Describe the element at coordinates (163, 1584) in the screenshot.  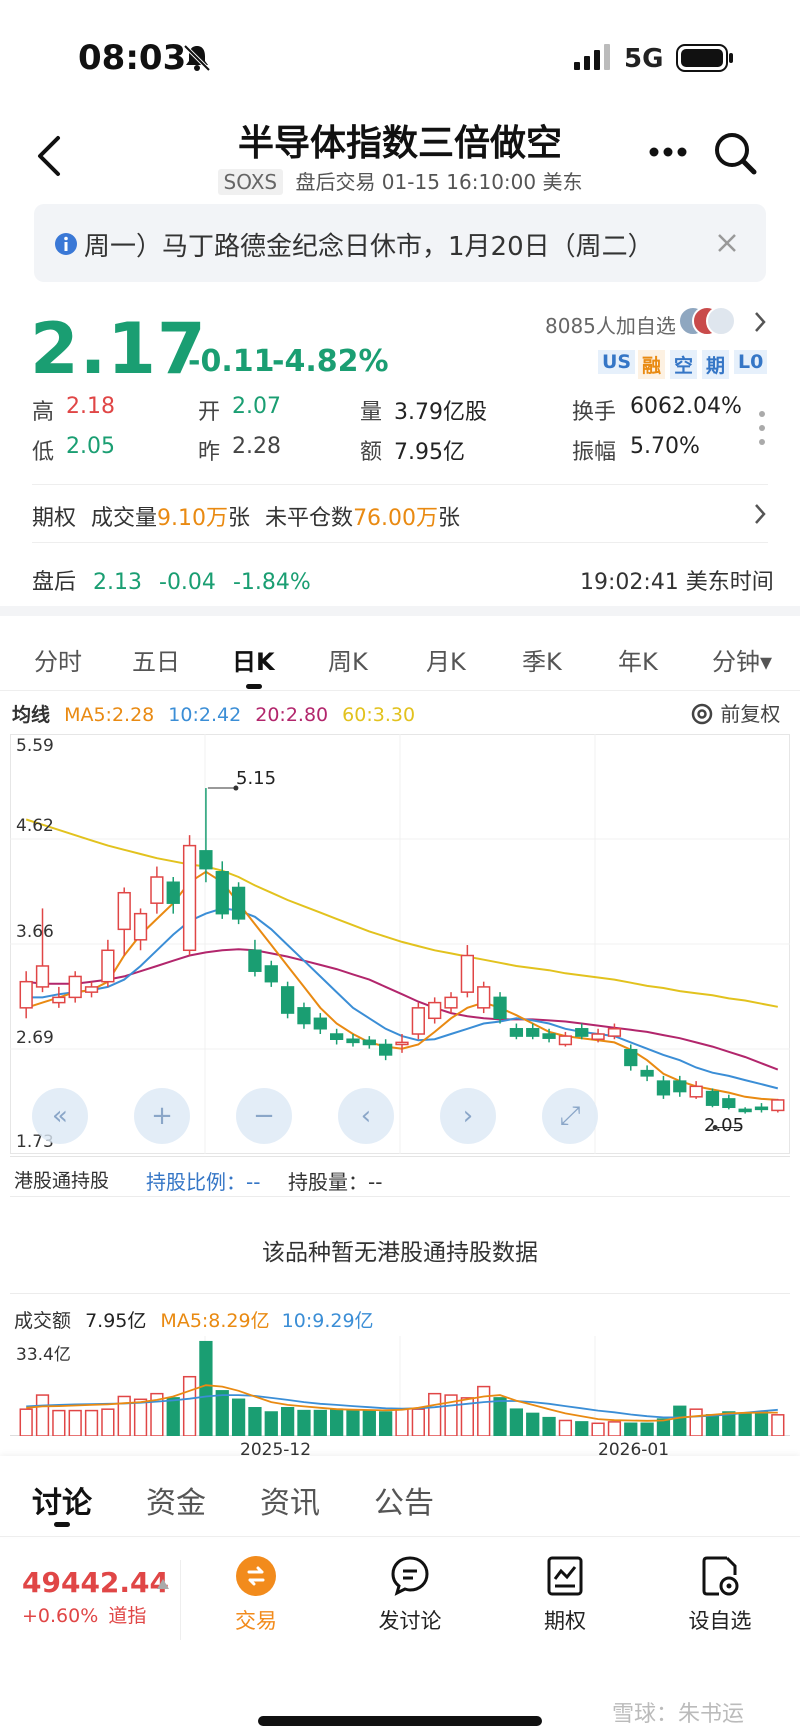
I see `triangle-up-icon` at that location.